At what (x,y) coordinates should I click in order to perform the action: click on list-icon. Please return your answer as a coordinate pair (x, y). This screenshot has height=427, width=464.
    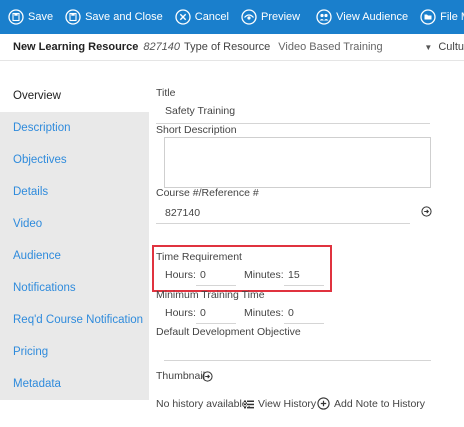
    Looking at the image, I should click on (249, 404).